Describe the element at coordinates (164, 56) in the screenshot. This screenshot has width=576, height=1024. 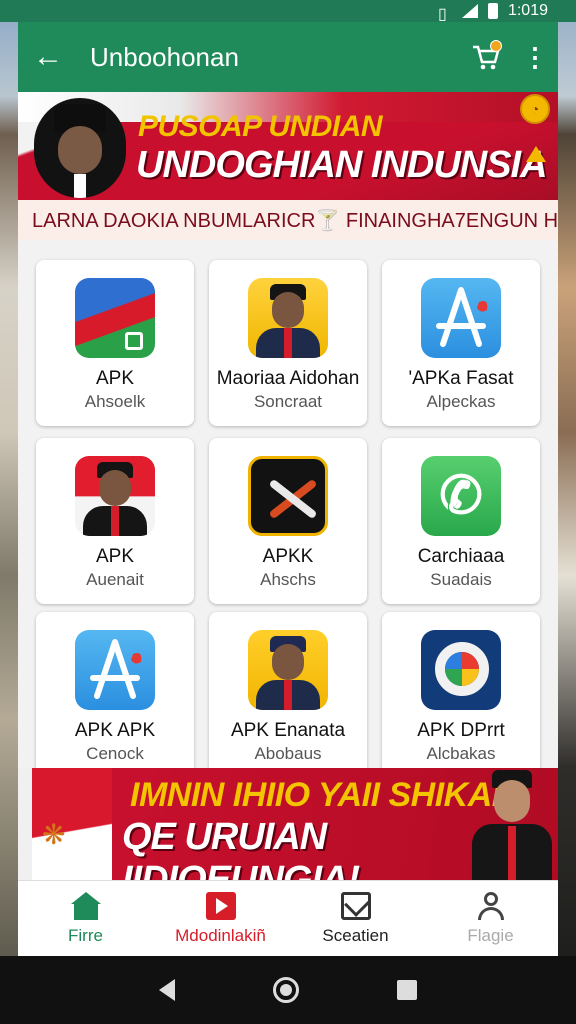
I see `page-title: Unboohonan` at that location.